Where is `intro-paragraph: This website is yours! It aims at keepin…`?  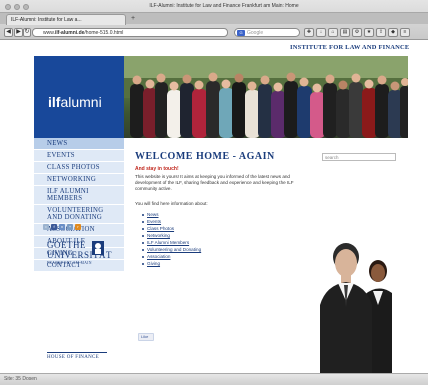
intro-paragraph: This website is yours! It aims at keepin… is located at coordinates (214, 182).